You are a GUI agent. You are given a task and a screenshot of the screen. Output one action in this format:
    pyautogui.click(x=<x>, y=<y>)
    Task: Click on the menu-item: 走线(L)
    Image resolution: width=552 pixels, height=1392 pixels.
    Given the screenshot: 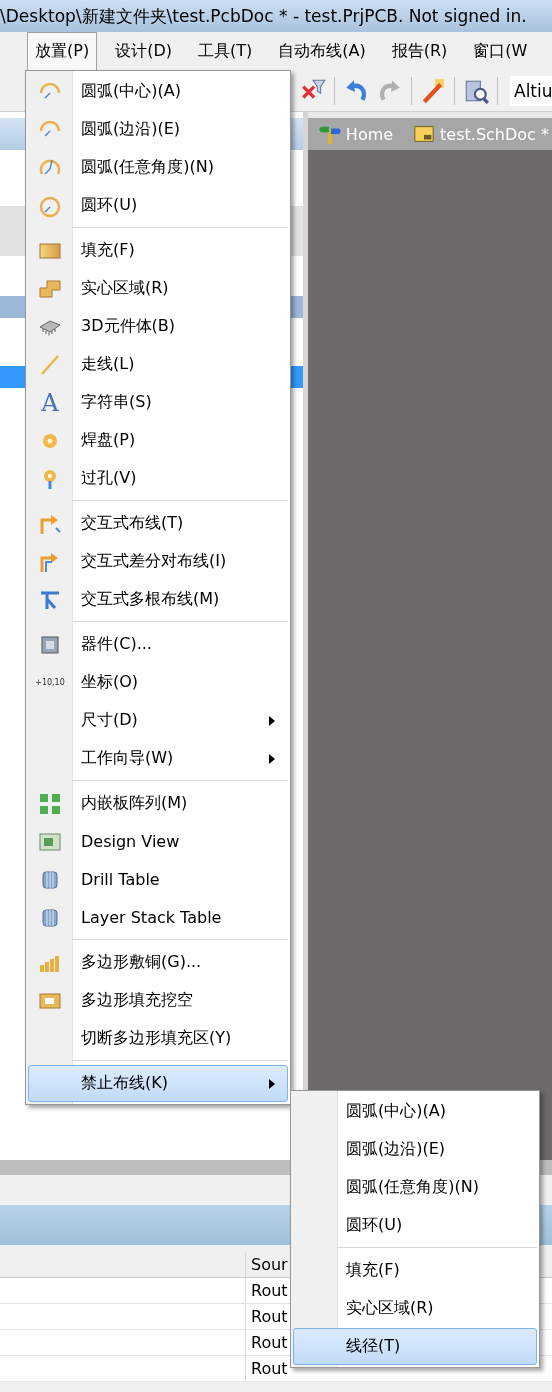 What is the action you would take?
    pyautogui.click(x=158, y=364)
    